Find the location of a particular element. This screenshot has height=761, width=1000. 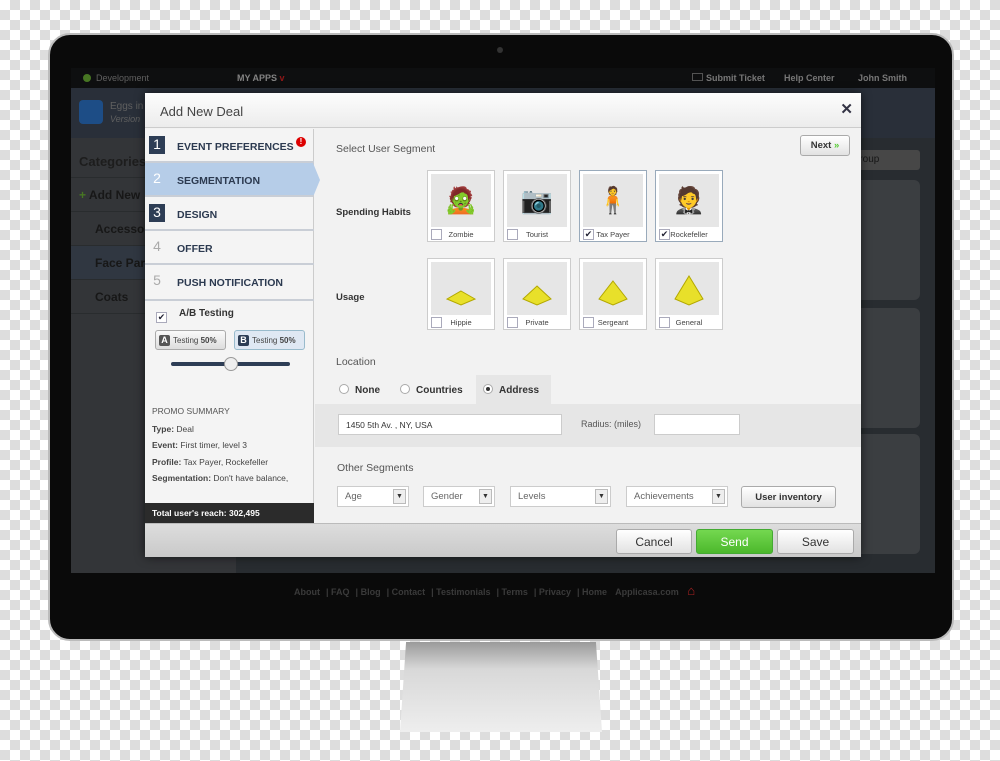

footer-link: Home is located at coordinates (594, 592).